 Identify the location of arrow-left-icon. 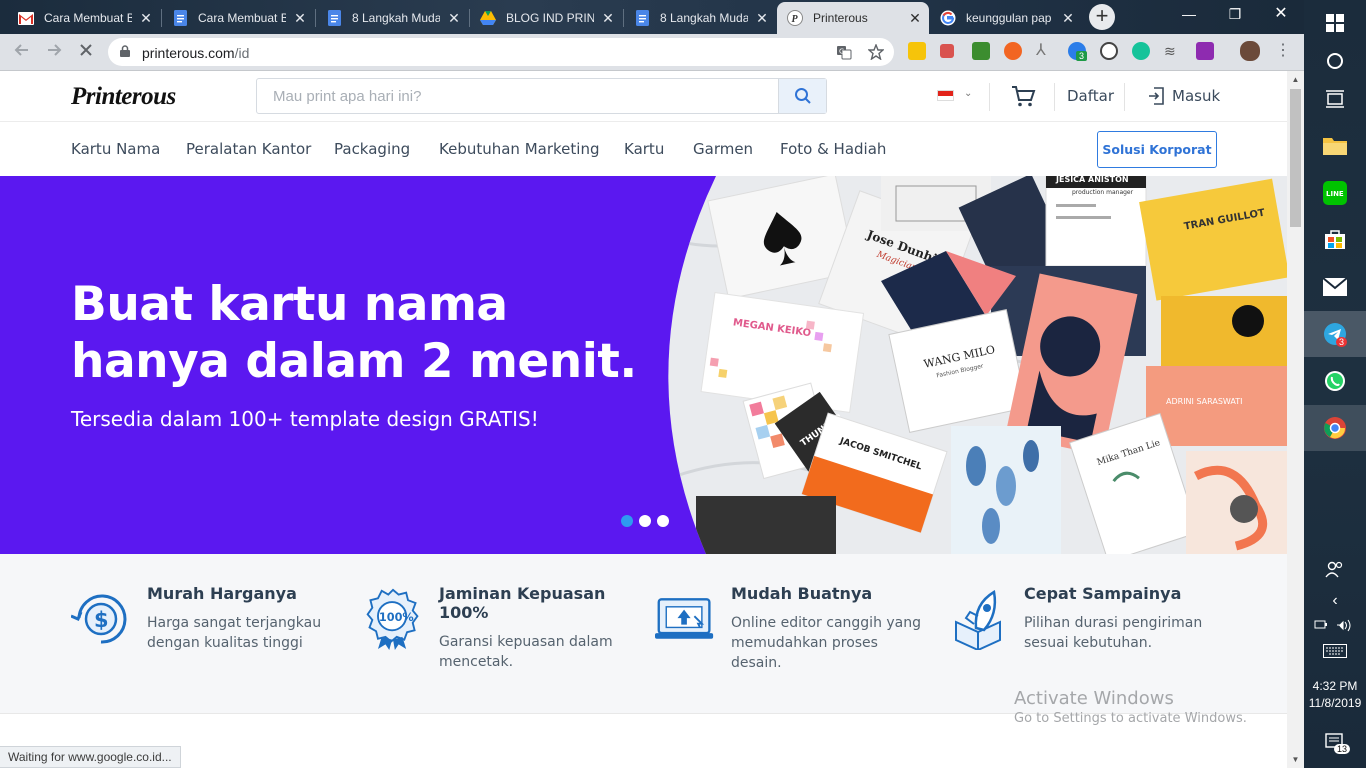
(21, 50).